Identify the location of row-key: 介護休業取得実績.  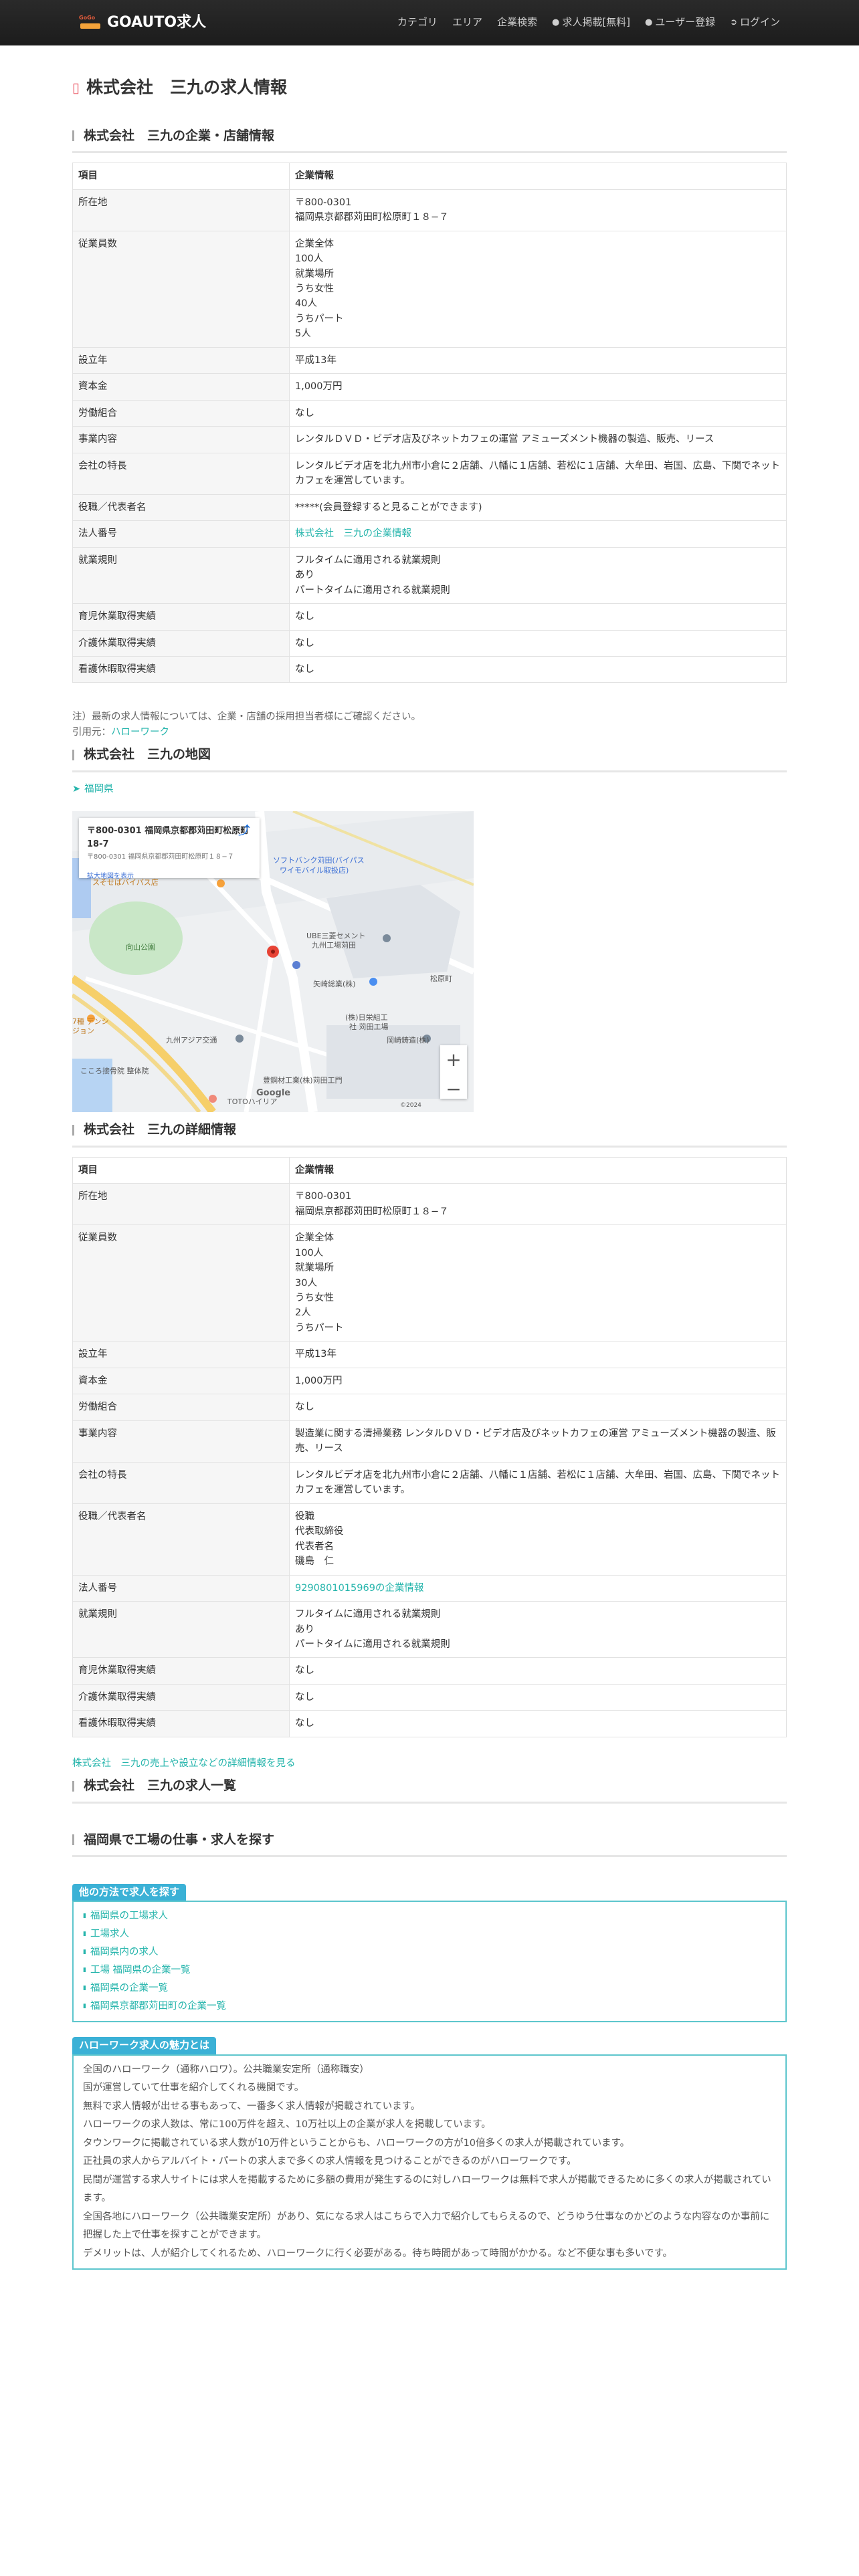
(181, 643).